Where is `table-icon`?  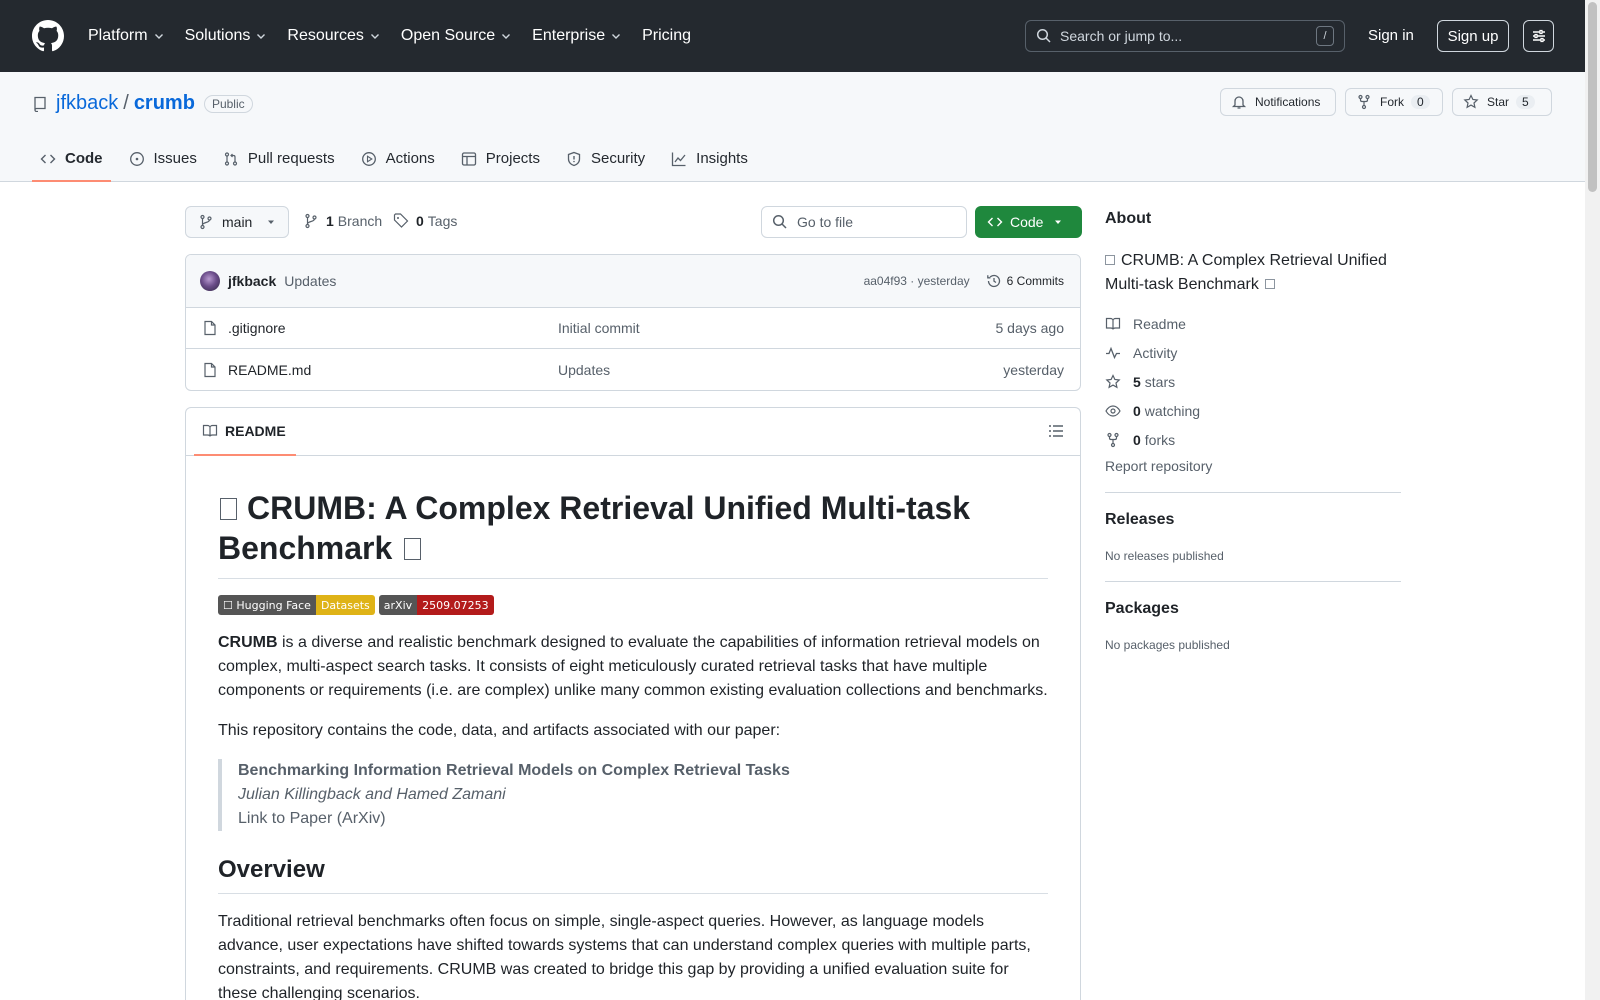 table-icon is located at coordinates (468, 159).